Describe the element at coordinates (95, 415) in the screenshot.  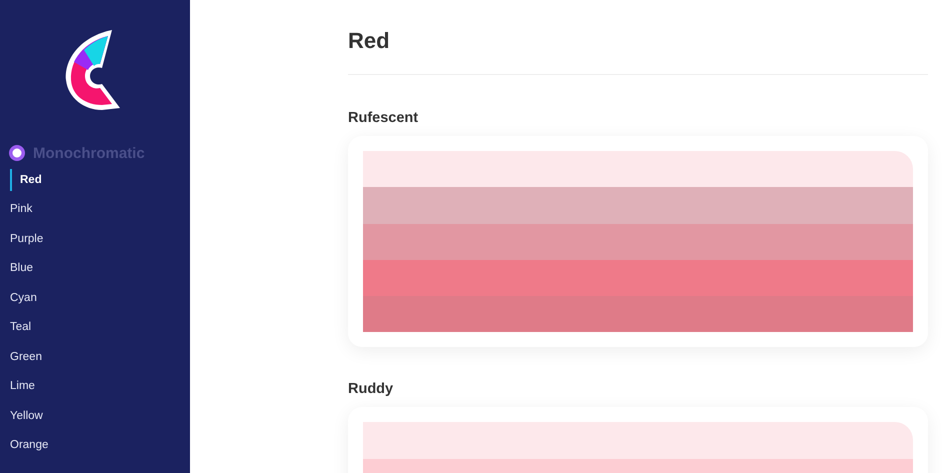
I see `sidebar-item: Yellow` at that location.